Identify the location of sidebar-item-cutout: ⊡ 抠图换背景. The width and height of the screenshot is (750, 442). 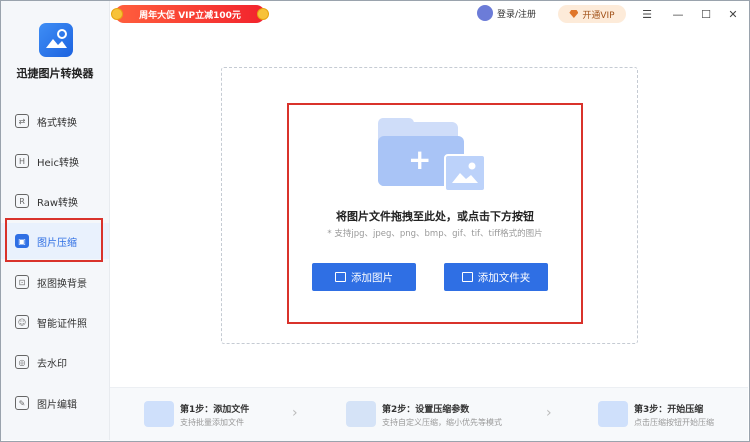
(55, 282).